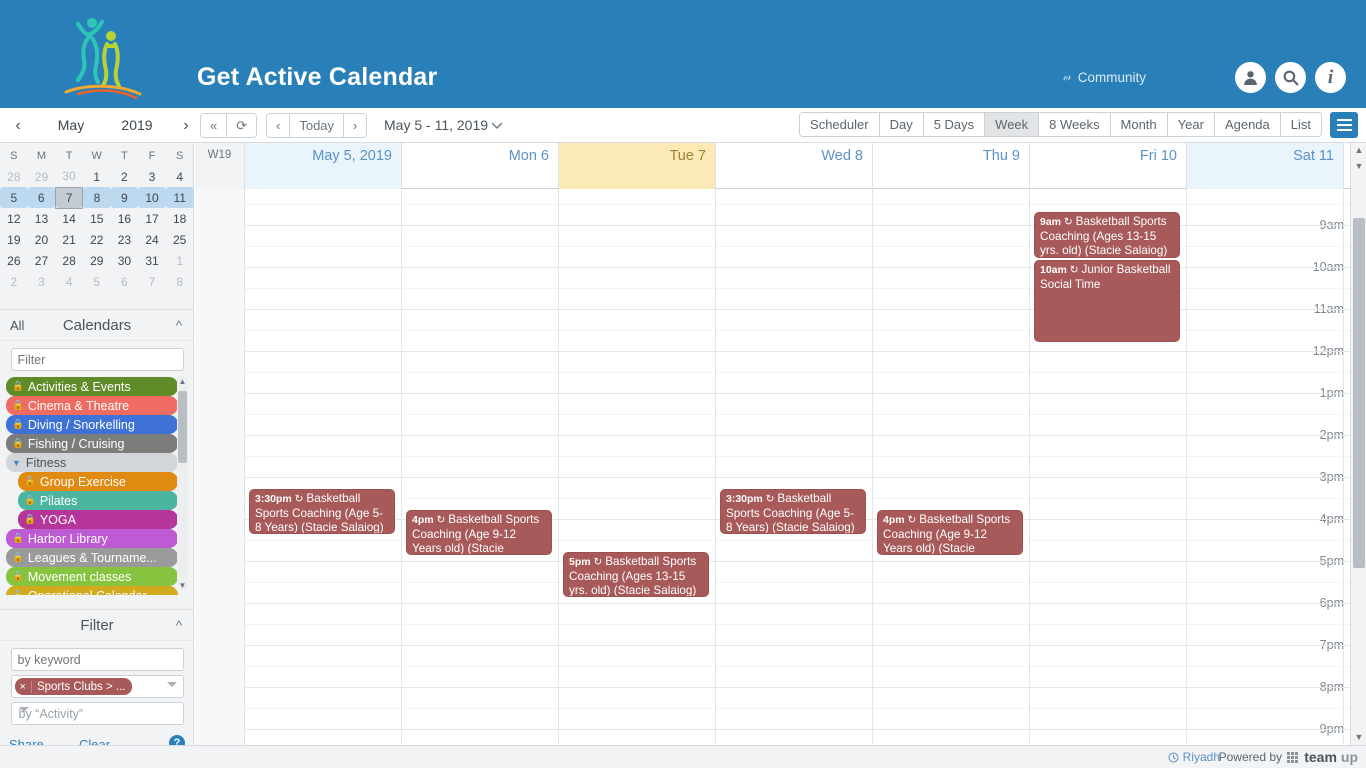 This screenshot has width=1366, height=768. Describe the element at coordinates (125, 218) in the screenshot. I see `mini-cal-day: 16` at that location.